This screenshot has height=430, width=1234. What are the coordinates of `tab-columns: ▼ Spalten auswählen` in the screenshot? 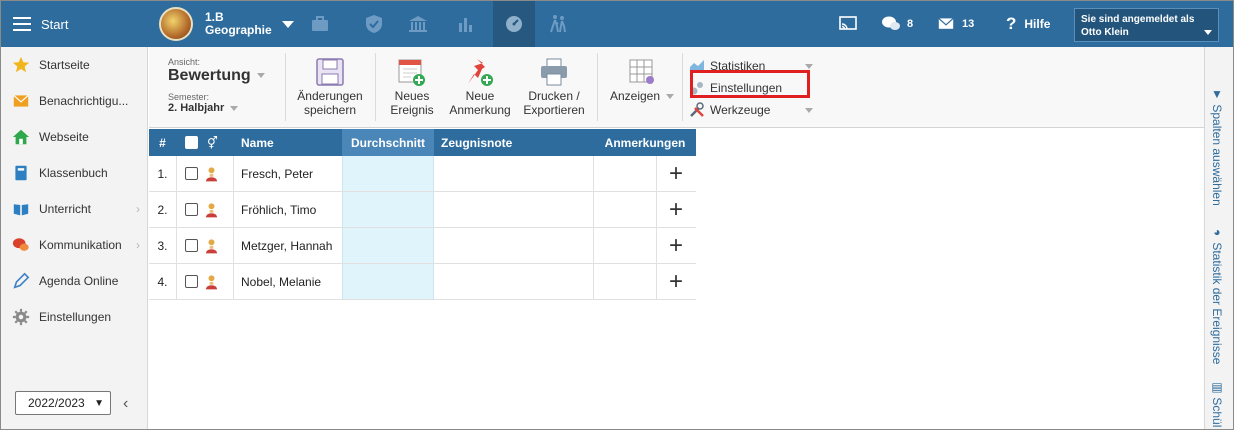 It's located at (1217, 146).